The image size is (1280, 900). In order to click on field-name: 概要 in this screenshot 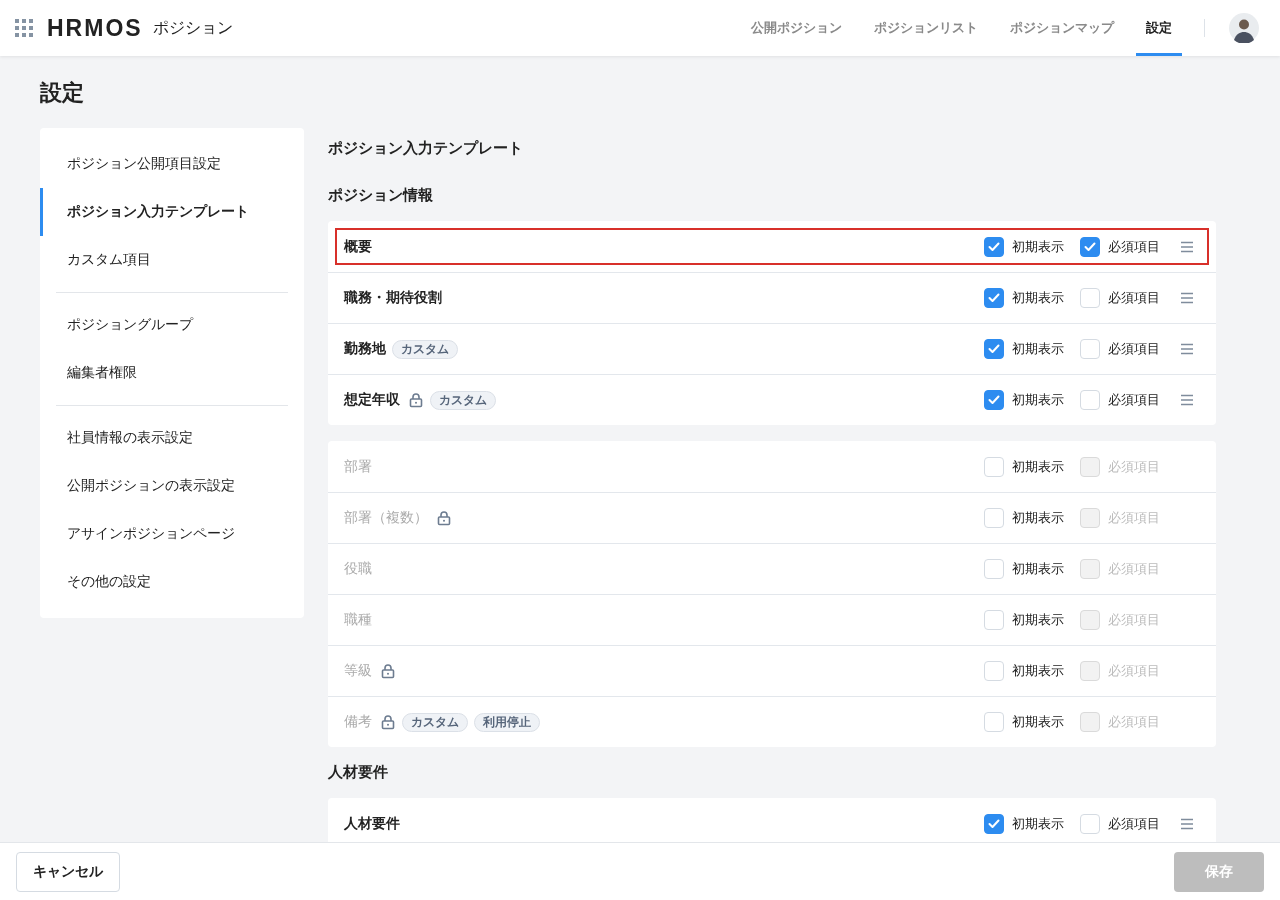, I will do `click(358, 246)`.